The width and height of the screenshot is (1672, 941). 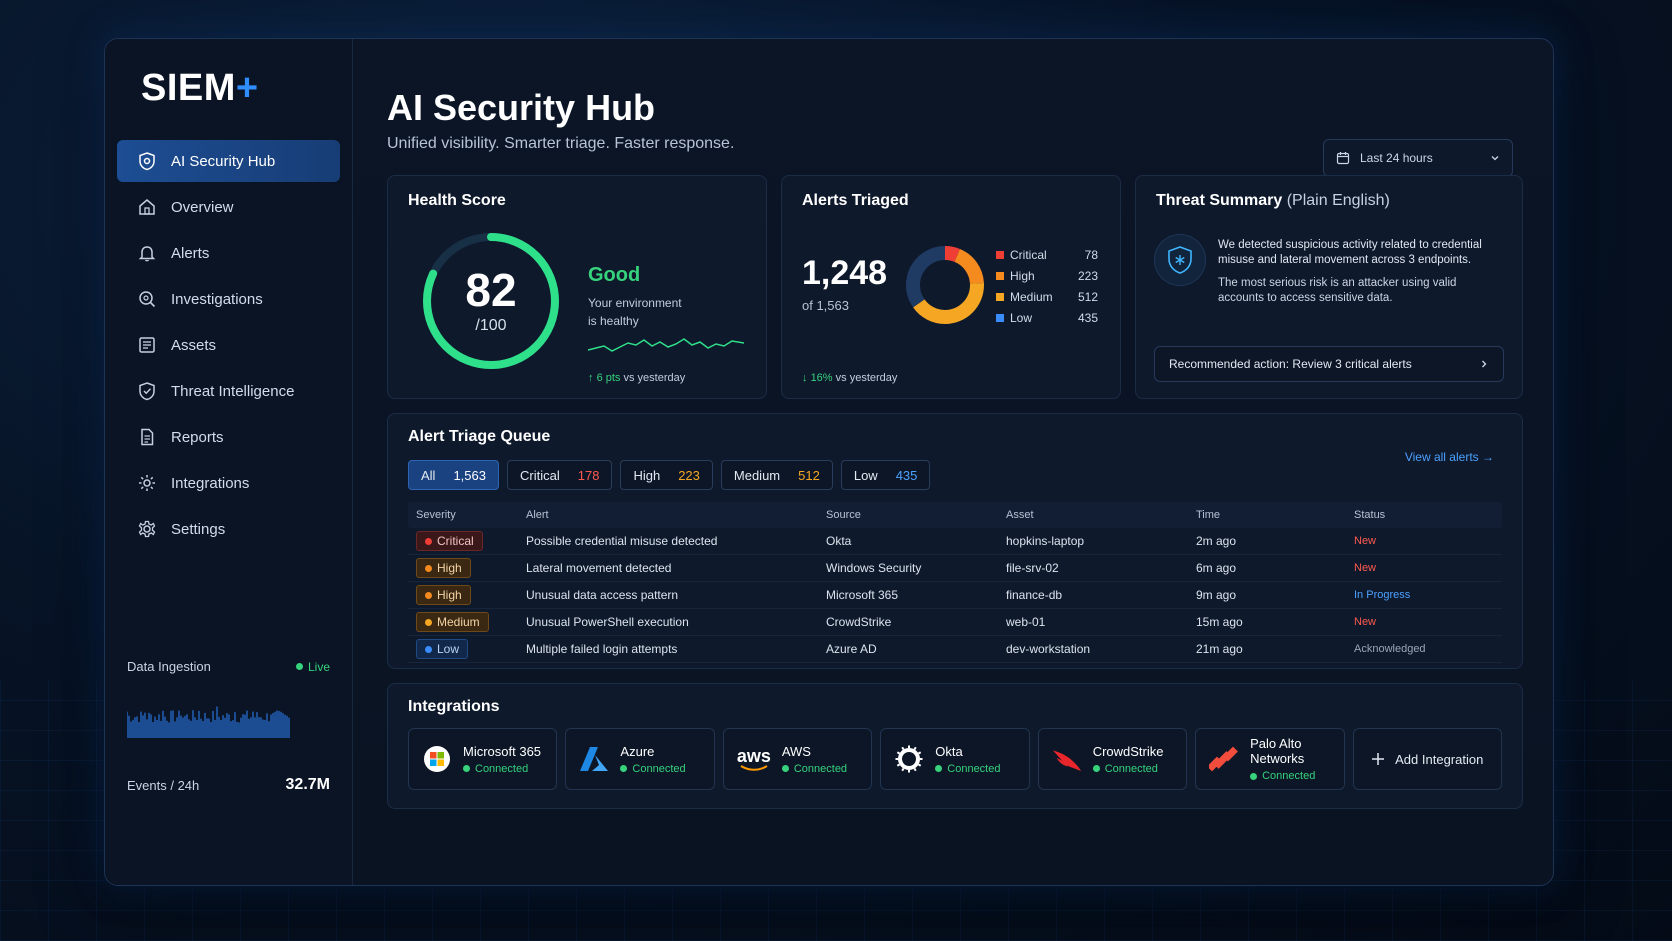 What do you see at coordinates (1216, 541) in the screenshot?
I see `alert-time: 2m ago` at bounding box center [1216, 541].